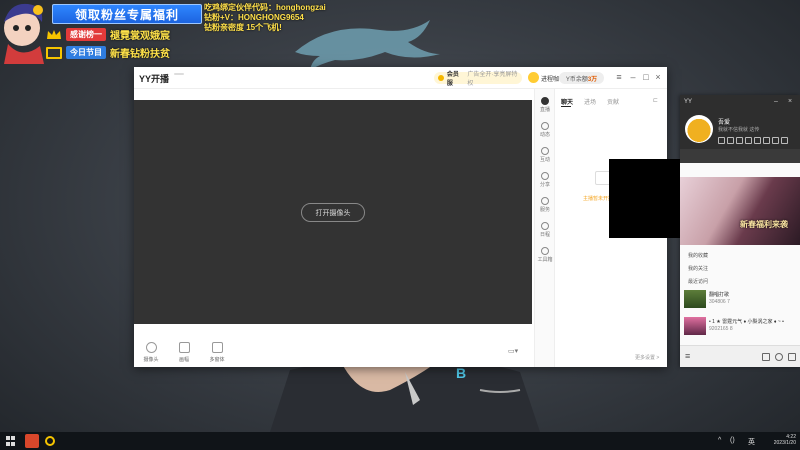  I want to click on service-icon, so click(545, 201).